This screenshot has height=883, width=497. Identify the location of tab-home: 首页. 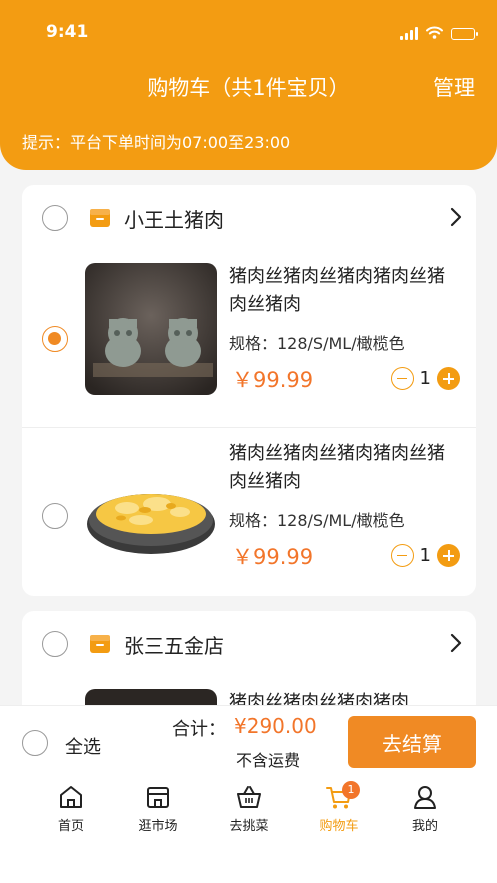
(71, 808).